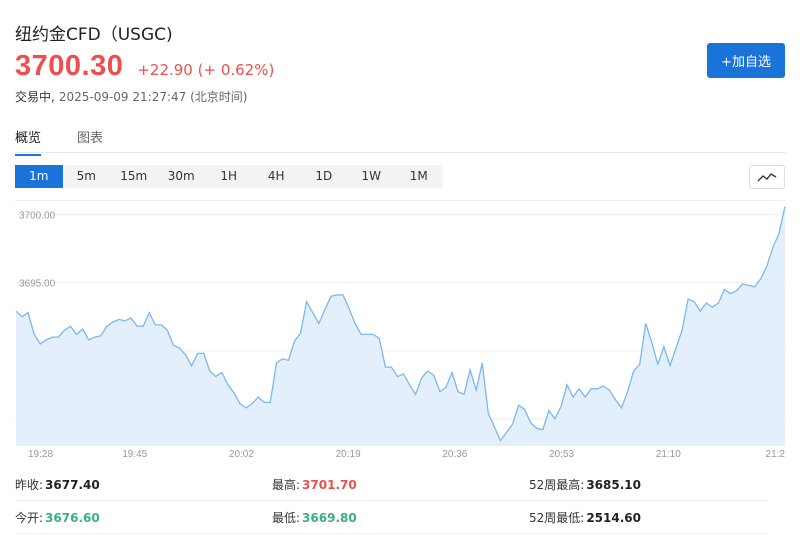 The width and height of the screenshot is (800, 543). What do you see at coordinates (400, 152) in the screenshot?
I see `tab-divider` at bounding box center [400, 152].